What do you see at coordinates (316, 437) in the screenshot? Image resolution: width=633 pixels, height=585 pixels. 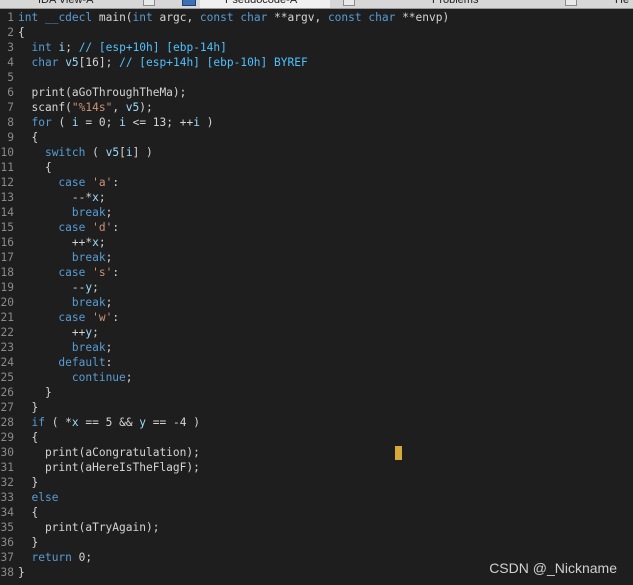 I see `code-line: 29 {` at bounding box center [316, 437].